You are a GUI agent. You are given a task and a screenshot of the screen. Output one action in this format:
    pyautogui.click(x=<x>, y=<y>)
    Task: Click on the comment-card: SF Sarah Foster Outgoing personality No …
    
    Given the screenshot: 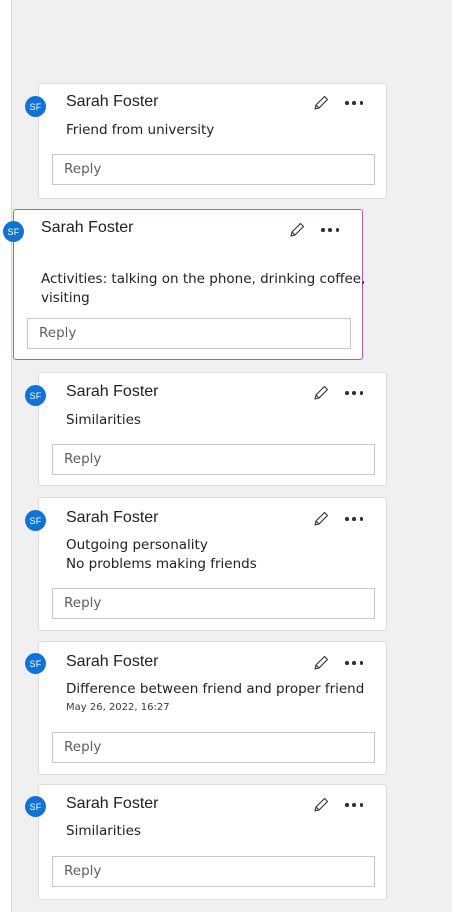 What is the action you would take?
    pyautogui.click(x=206, y=564)
    